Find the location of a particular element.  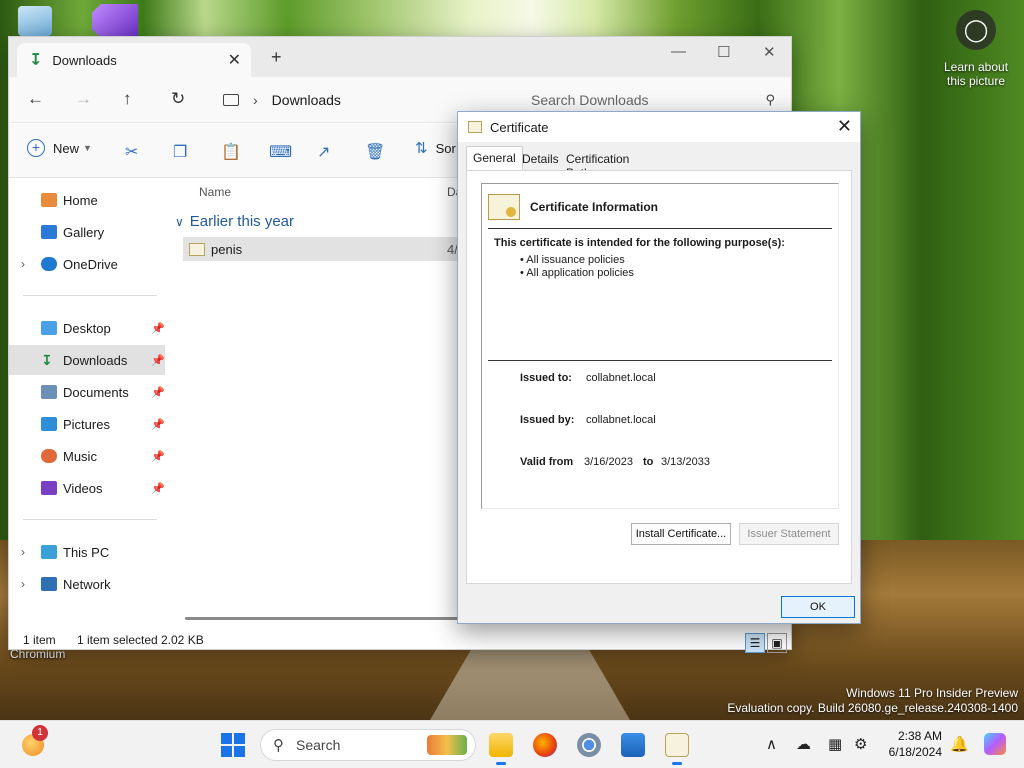

sidebar-item-network: › Network is located at coordinates (87, 584).